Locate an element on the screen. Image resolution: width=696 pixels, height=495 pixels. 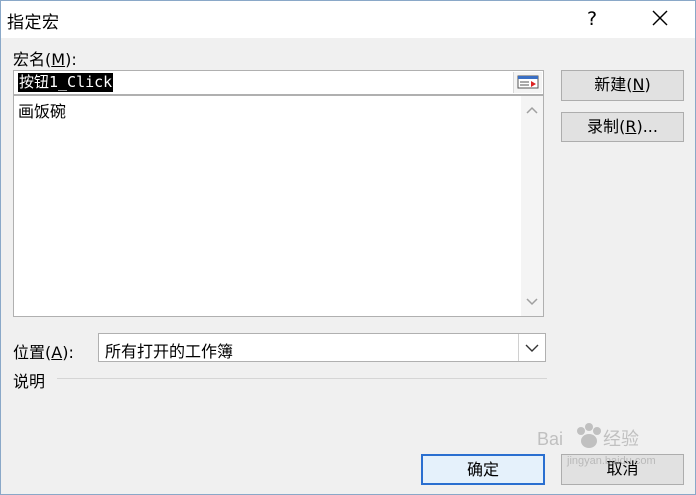
chevron-down-icon is located at coordinates (532, 348).